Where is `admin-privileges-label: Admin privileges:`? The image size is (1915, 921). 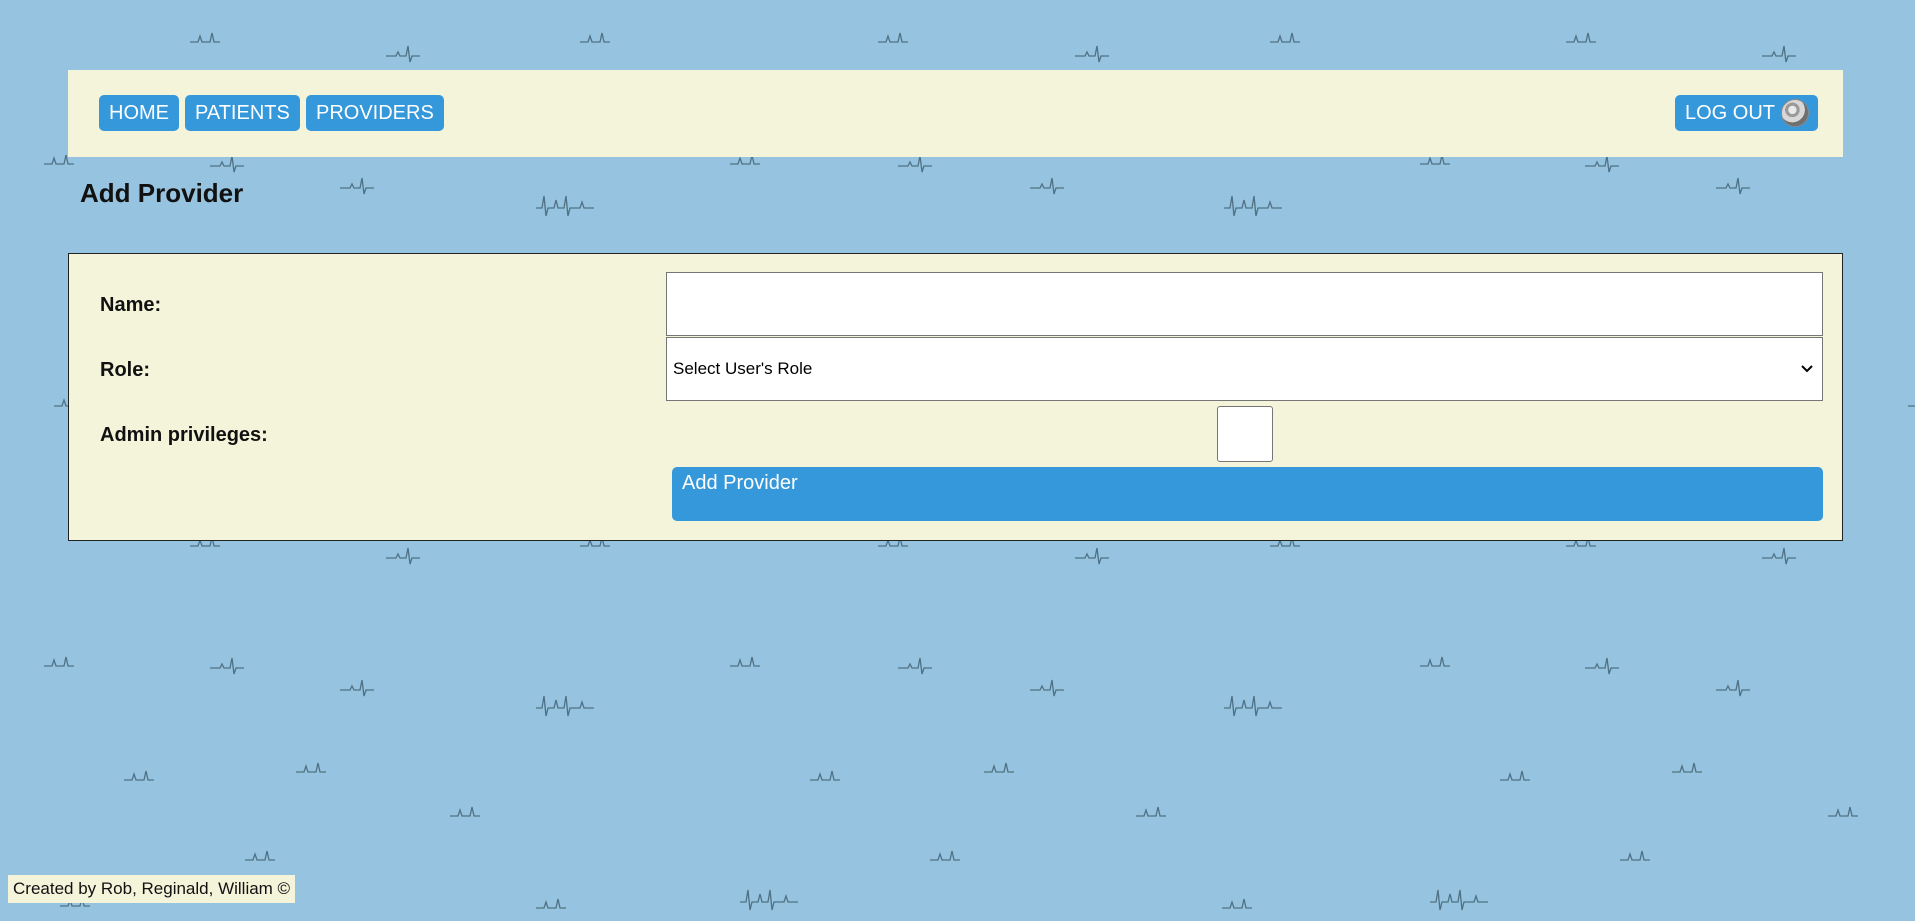 admin-privileges-label: Admin privileges: is located at coordinates (184, 435).